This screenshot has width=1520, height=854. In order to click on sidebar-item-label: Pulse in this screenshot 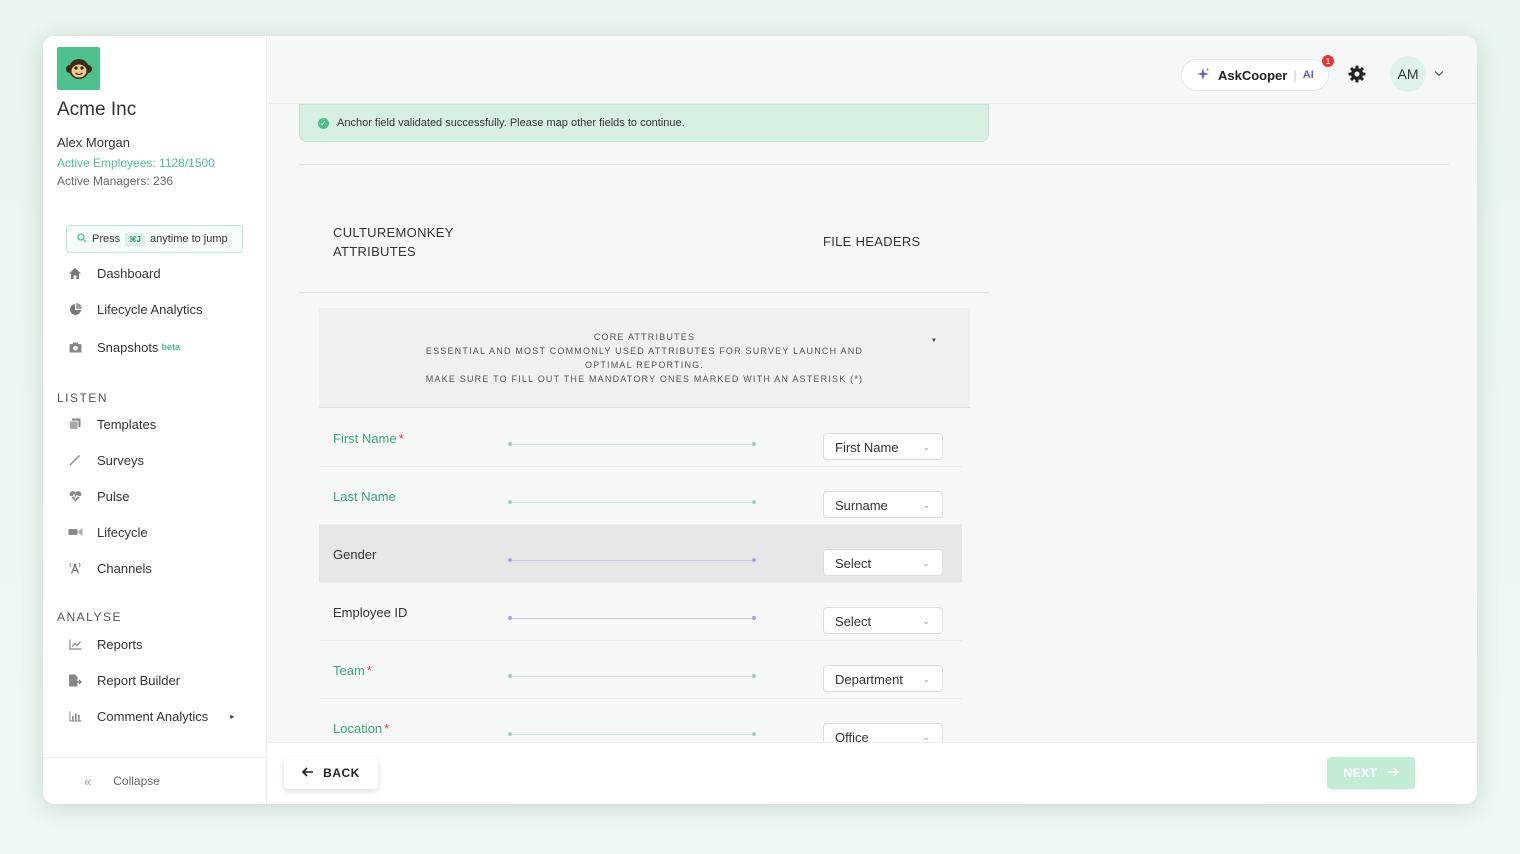, I will do `click(113, 496)`.